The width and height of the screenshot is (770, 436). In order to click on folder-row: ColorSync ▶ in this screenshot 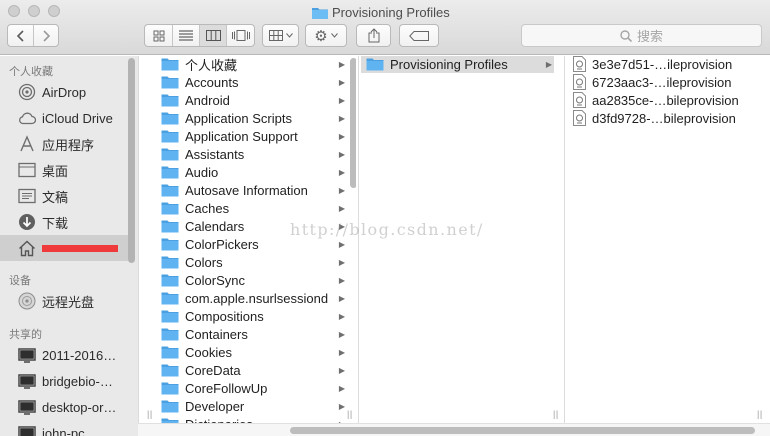, I will do `click(254, 280)`.